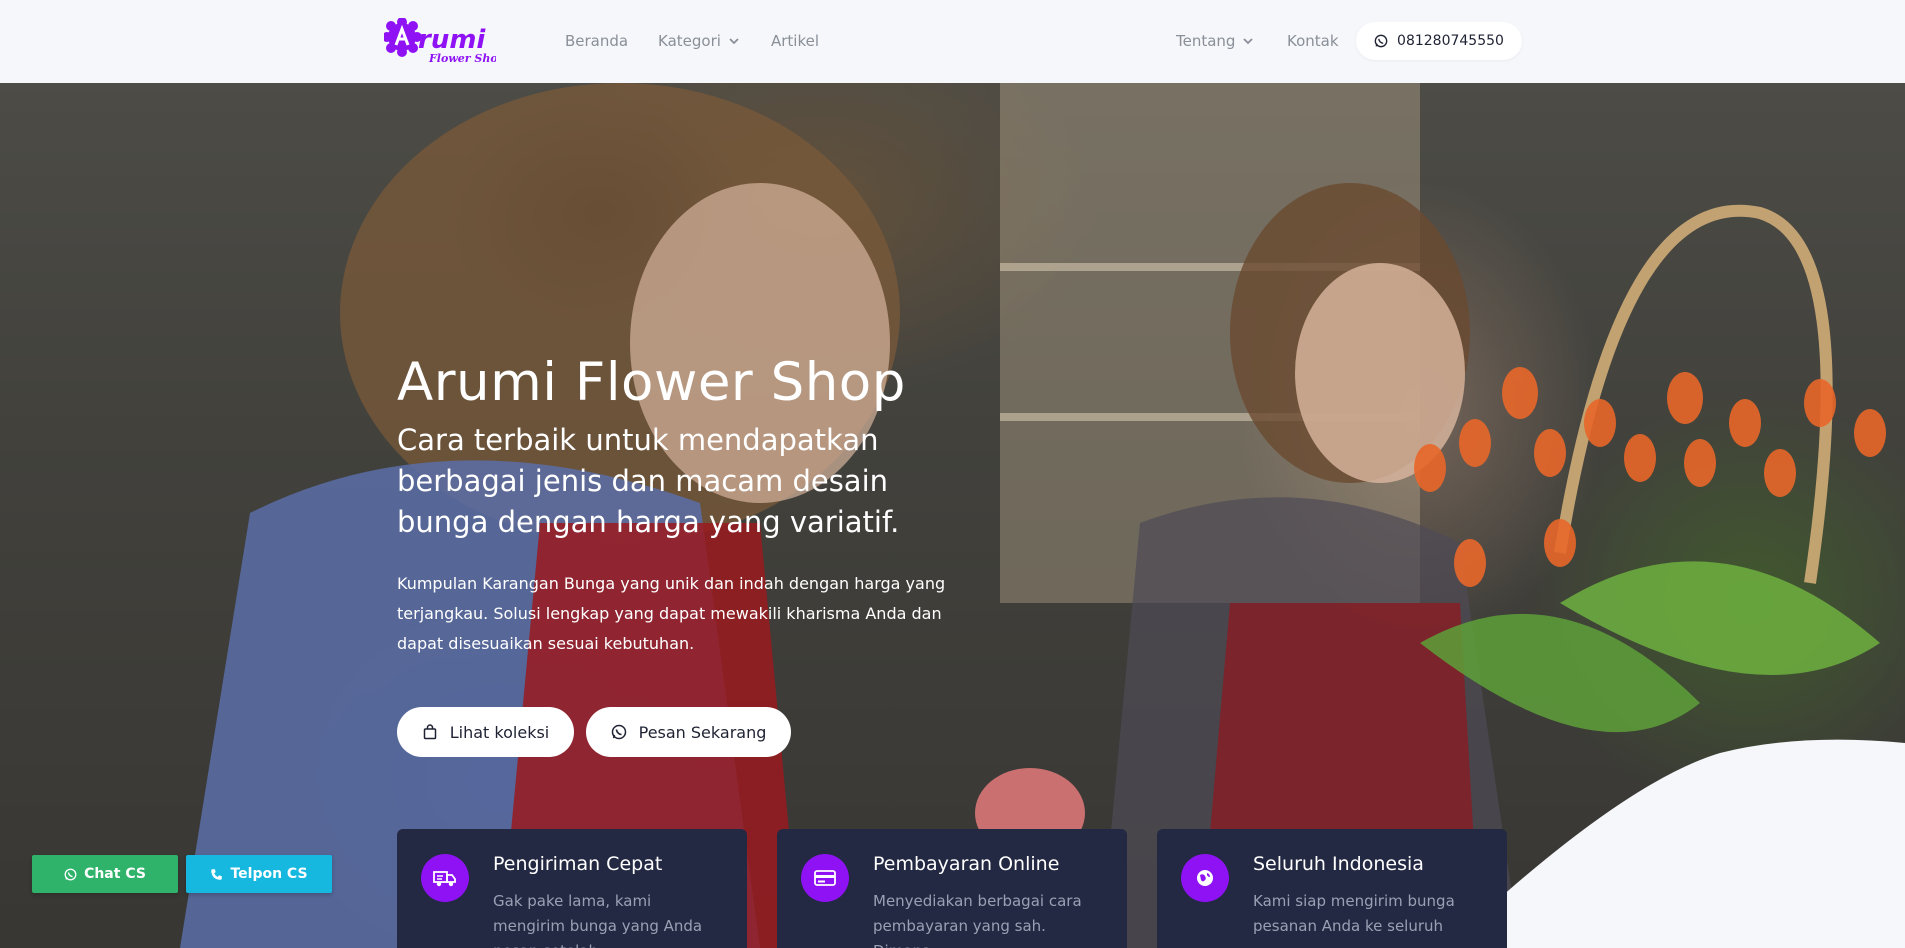  Describe the element at coordinates (689, 41) in the screenshot. I see `nav-kategori-label: Kategori` at that location.